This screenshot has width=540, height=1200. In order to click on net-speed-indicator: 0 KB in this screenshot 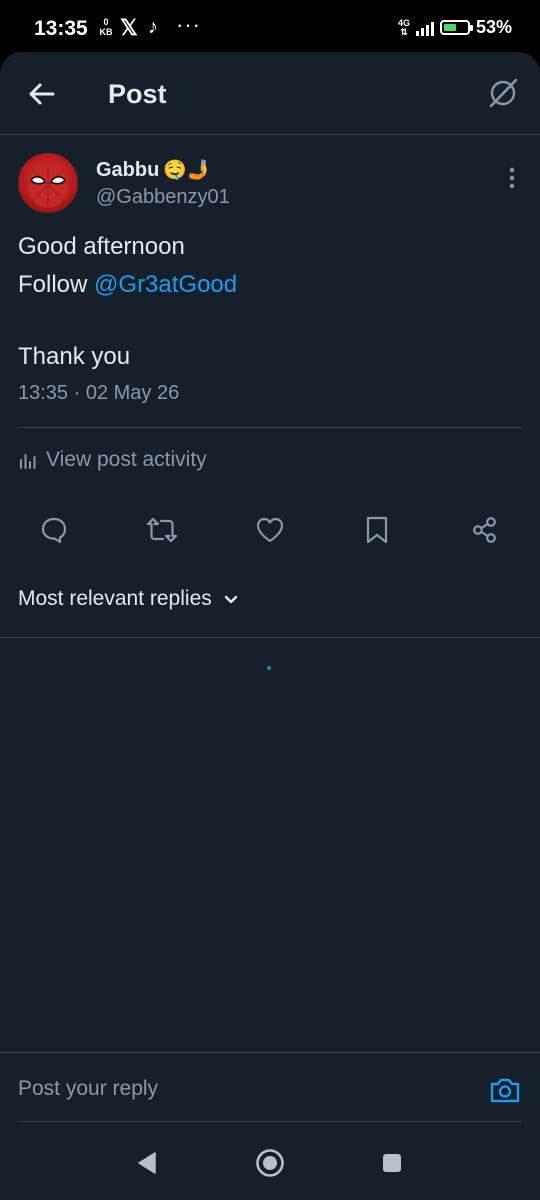, I will do `click(106, 27)`.